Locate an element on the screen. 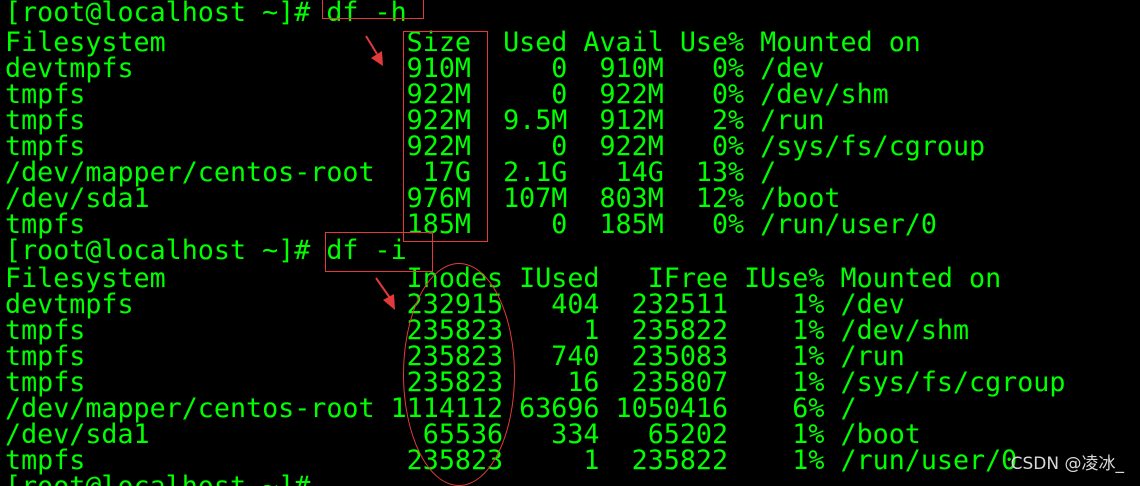 The height and width of the screenshot is (486, 1140). terminal-line-prompt-partial: [root@localhost ~]# is located at coordinates (157, 479).